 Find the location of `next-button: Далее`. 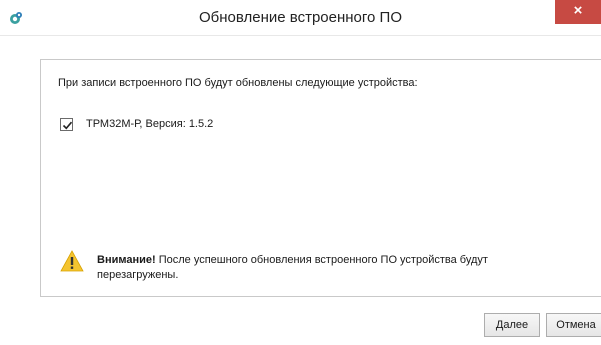

next-button: Далее is located at coordinates (512, 325).